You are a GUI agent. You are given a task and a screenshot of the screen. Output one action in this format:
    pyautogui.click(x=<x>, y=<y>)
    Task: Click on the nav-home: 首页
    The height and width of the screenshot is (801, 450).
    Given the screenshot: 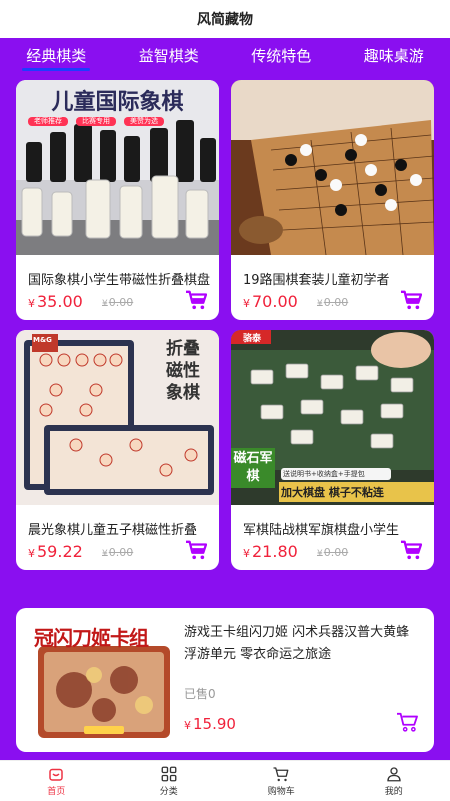 What is the action you would take?
    pyautogui.click(x=56, y=781)
    